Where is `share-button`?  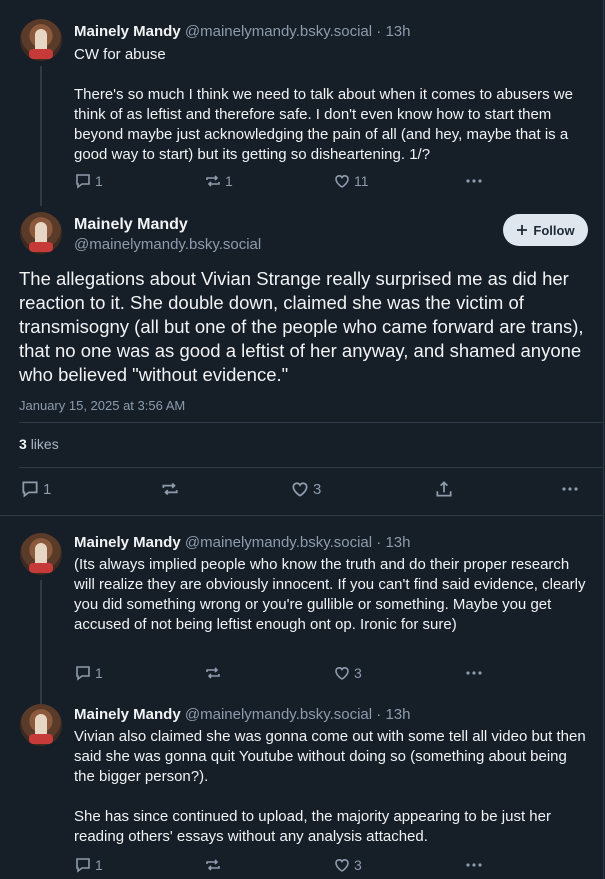
share-button is located at coordinates (444, 489).